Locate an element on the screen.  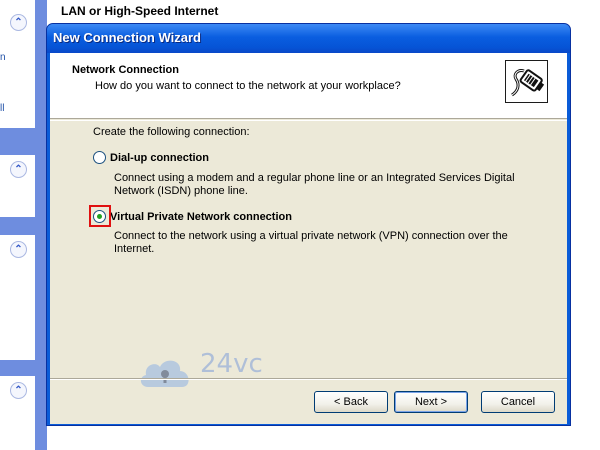
network-cable-icon is located at coordinates (526, 81).